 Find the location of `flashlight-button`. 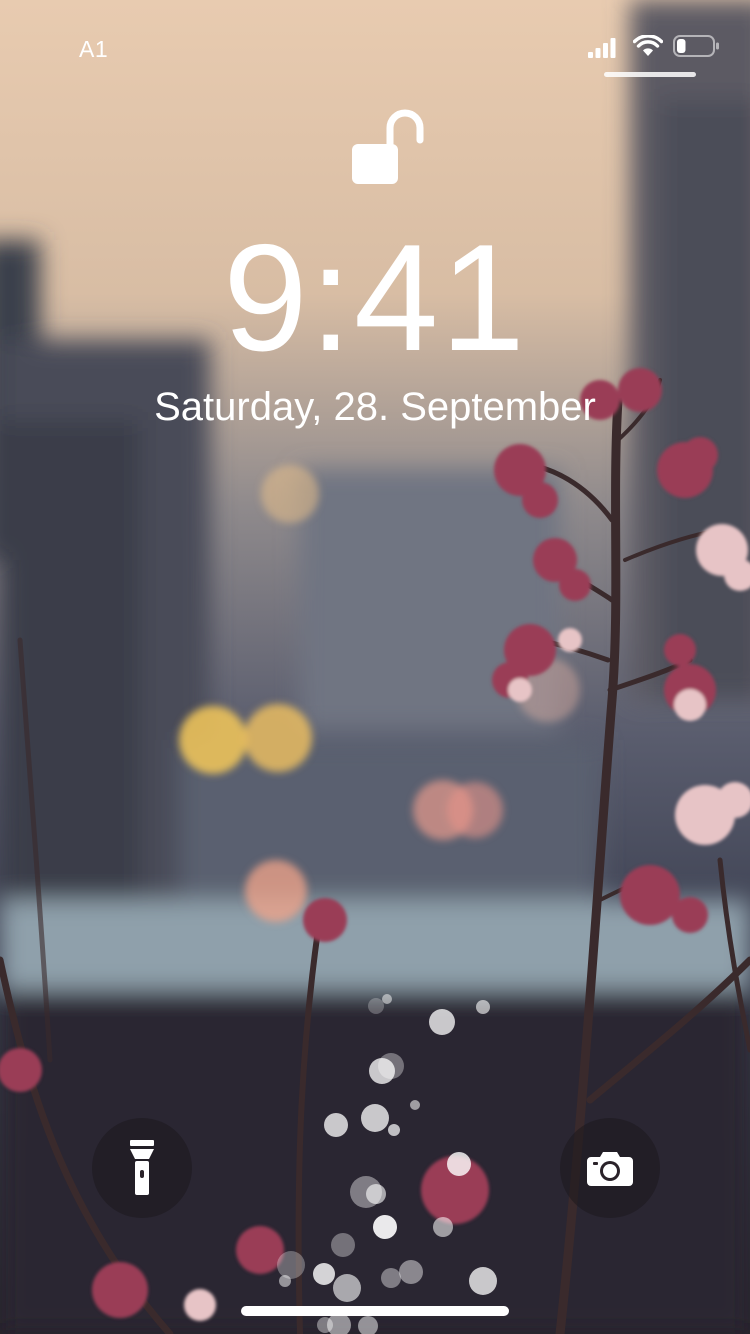

flashlight-button is located at coordinates (142, 1168).